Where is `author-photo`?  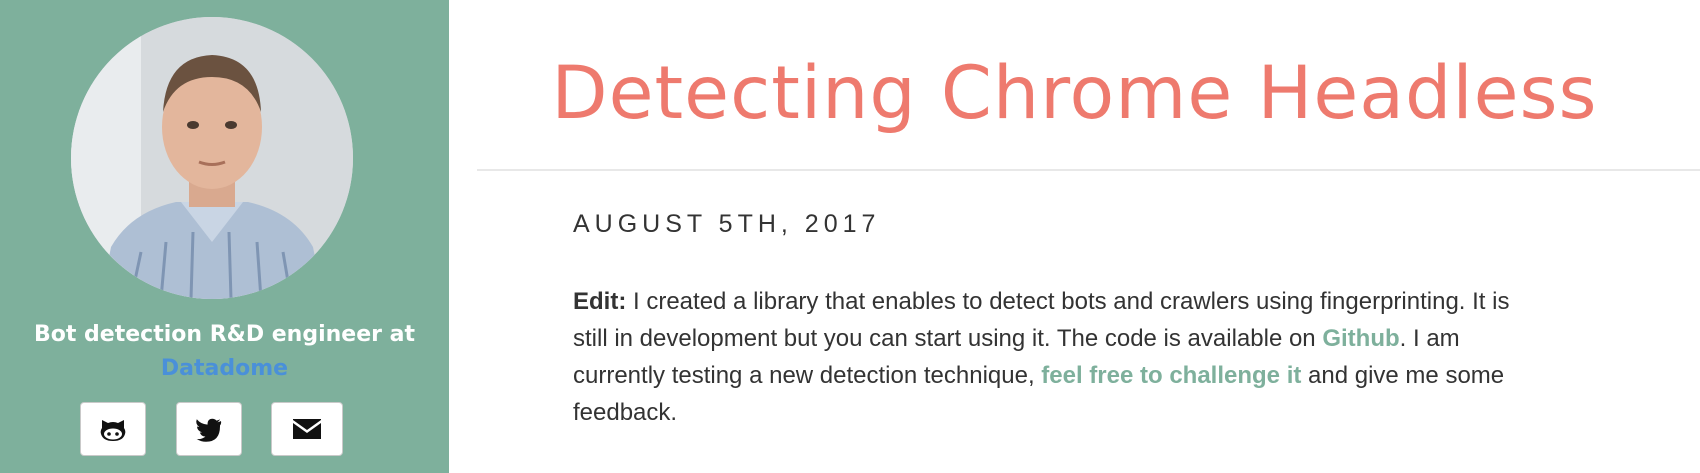 author-photo is located at coordinates (212, 158).